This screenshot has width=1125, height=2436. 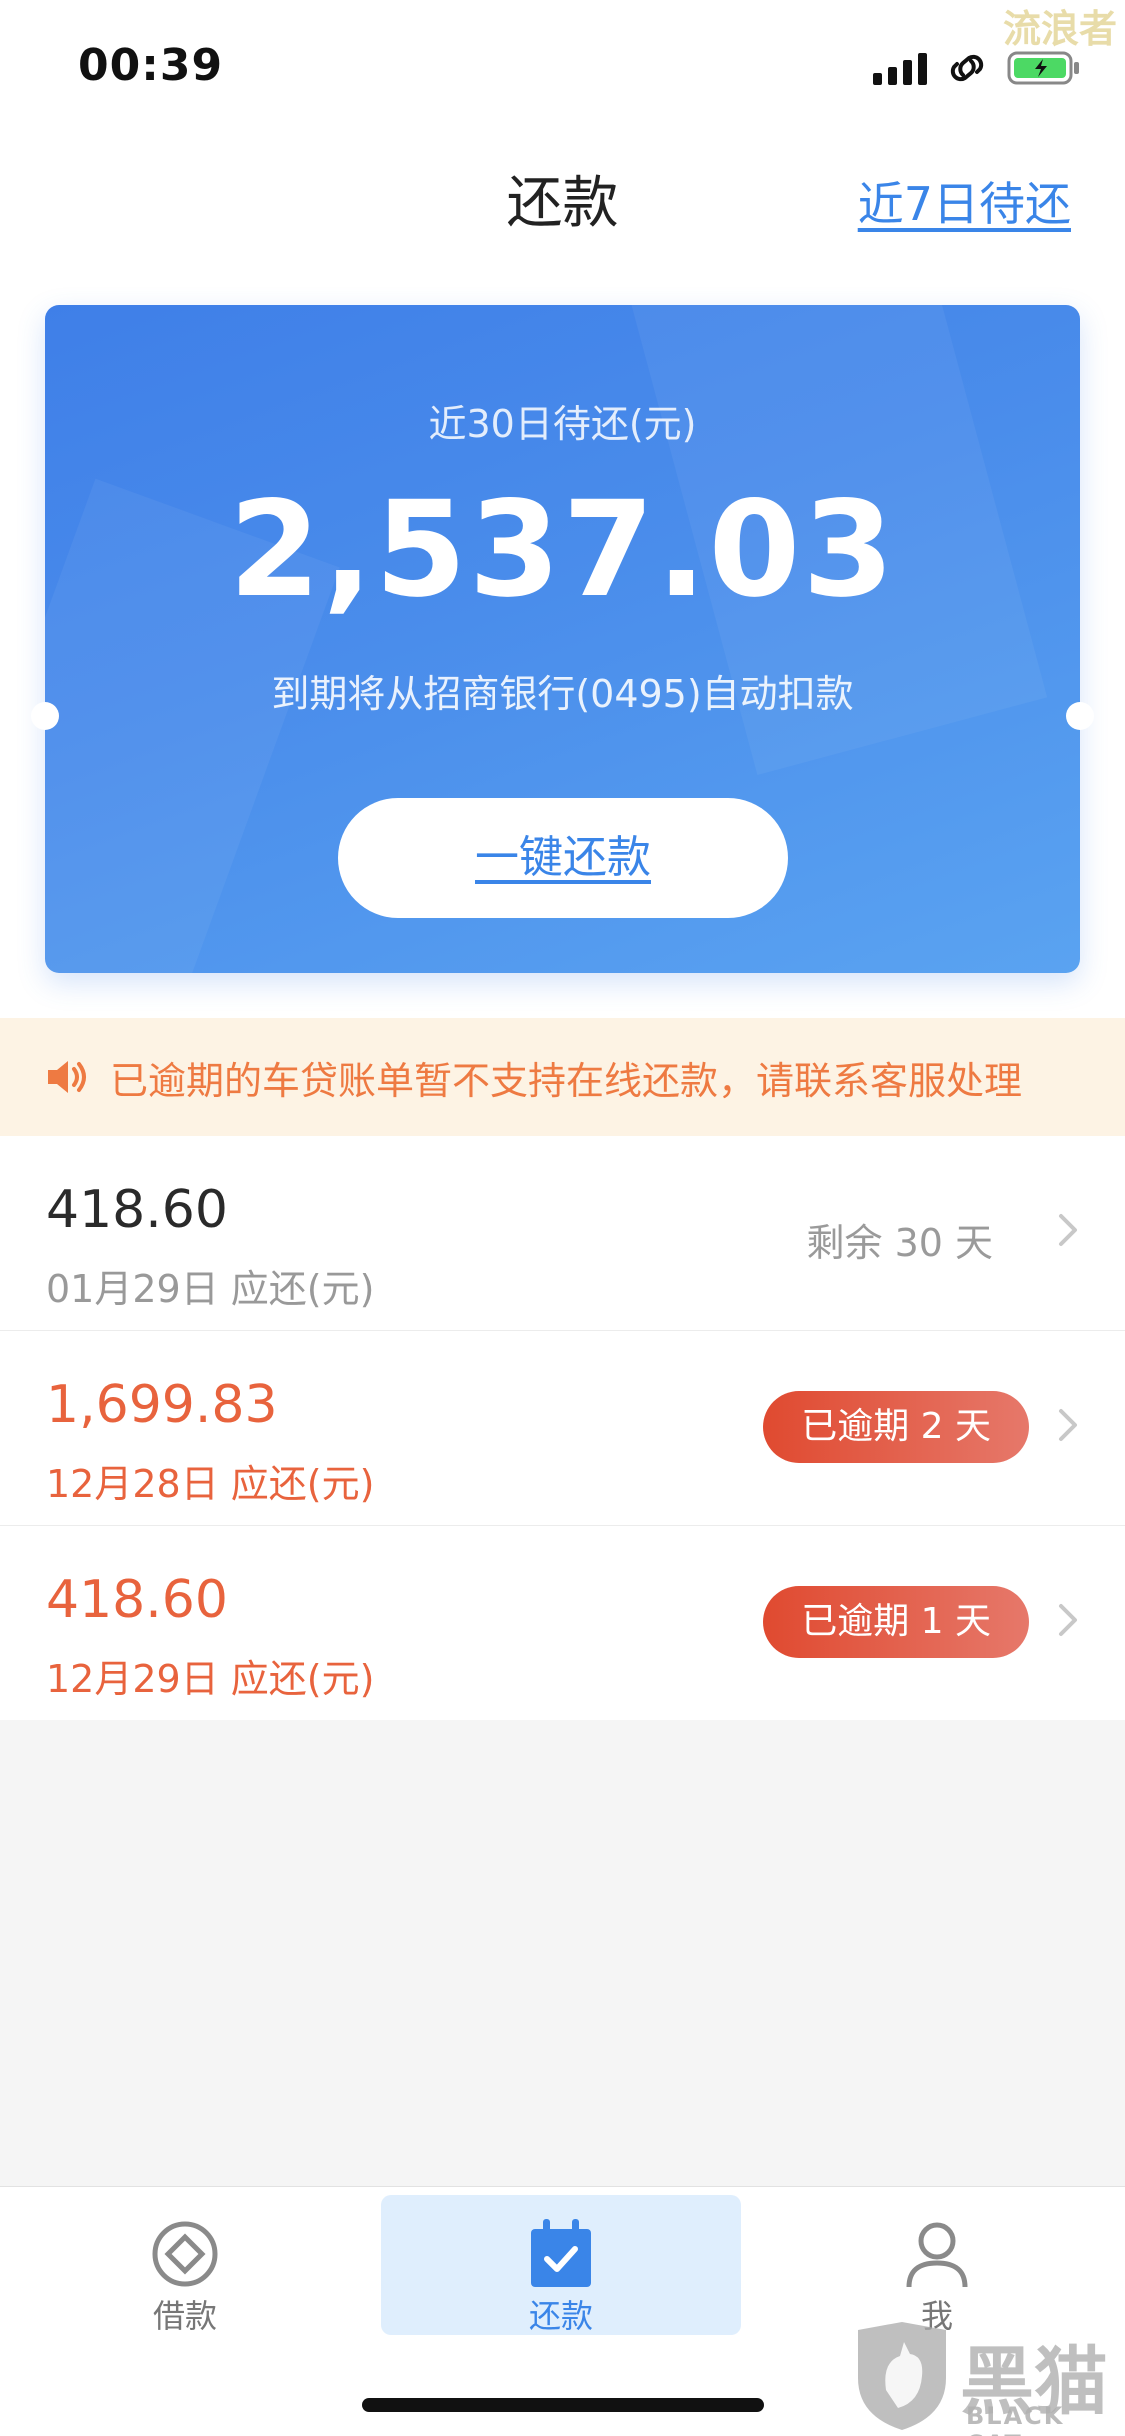 I want to click on link-icon, so click(x=967, y=68).